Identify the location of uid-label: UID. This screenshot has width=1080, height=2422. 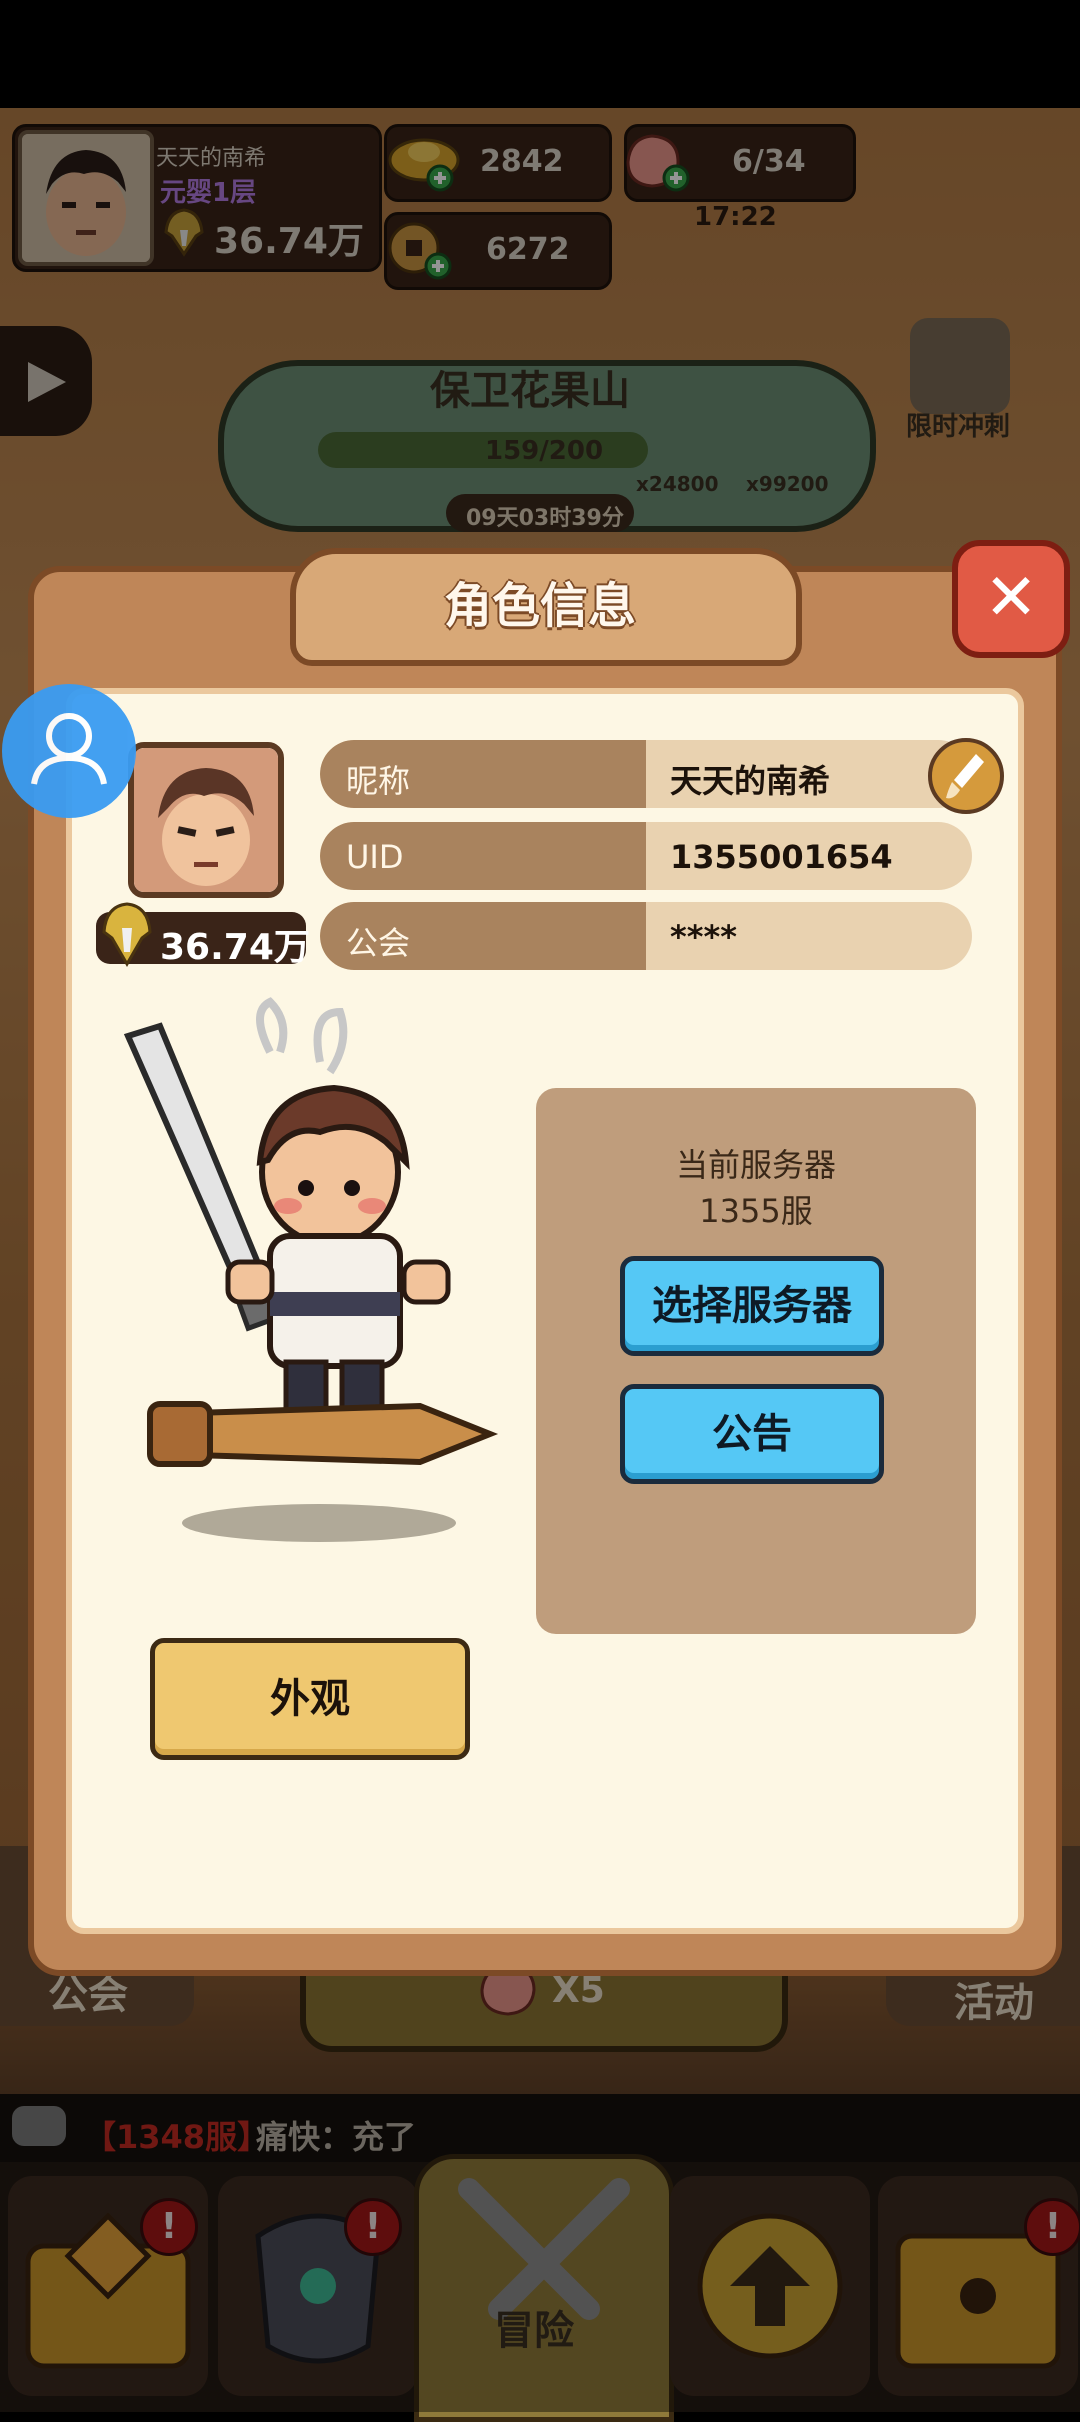
(375, 857).